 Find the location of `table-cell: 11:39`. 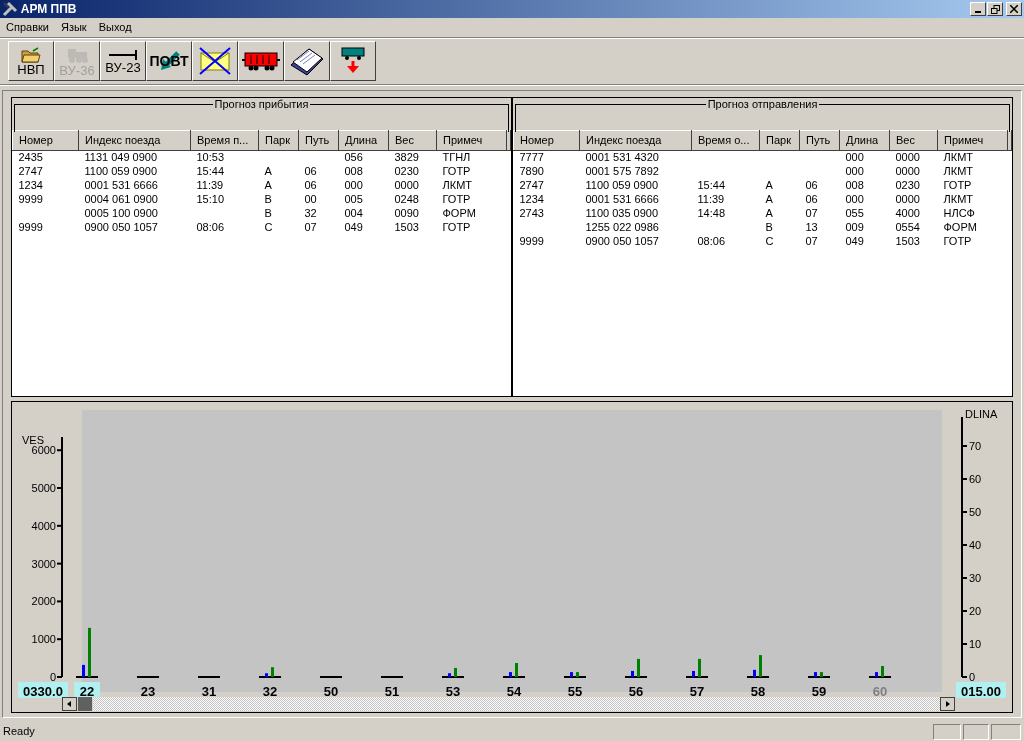

table-cell: 11:39 is located at coordinates (210, 184).